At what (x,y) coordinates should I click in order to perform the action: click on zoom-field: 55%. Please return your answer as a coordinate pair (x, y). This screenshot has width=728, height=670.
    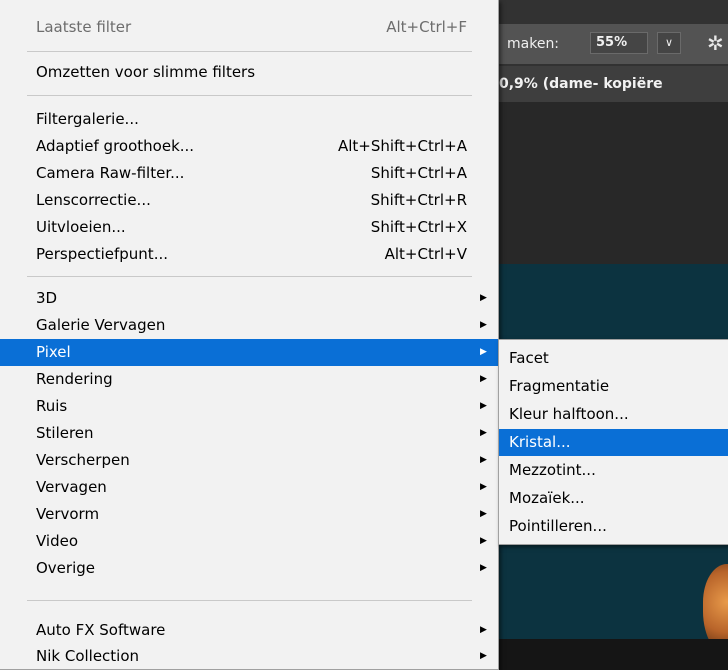
    Looking at the image, I should click on (619, 43).